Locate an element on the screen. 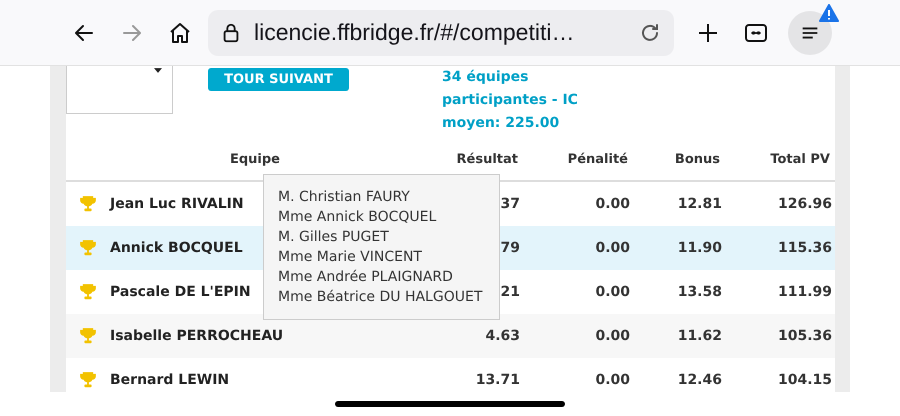  column-header: Pénalité is located at coordinates (597, 159).